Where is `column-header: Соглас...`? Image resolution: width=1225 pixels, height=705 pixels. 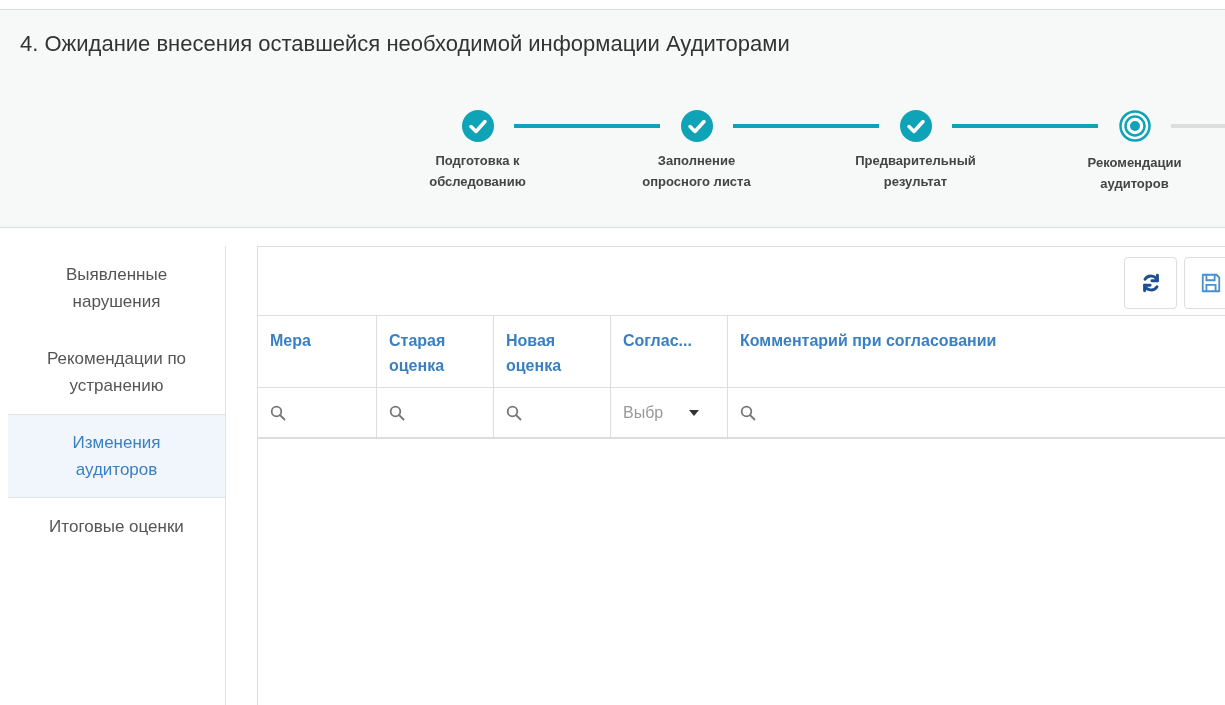
column-header: Соглас... is located at coordinates (669, 351).